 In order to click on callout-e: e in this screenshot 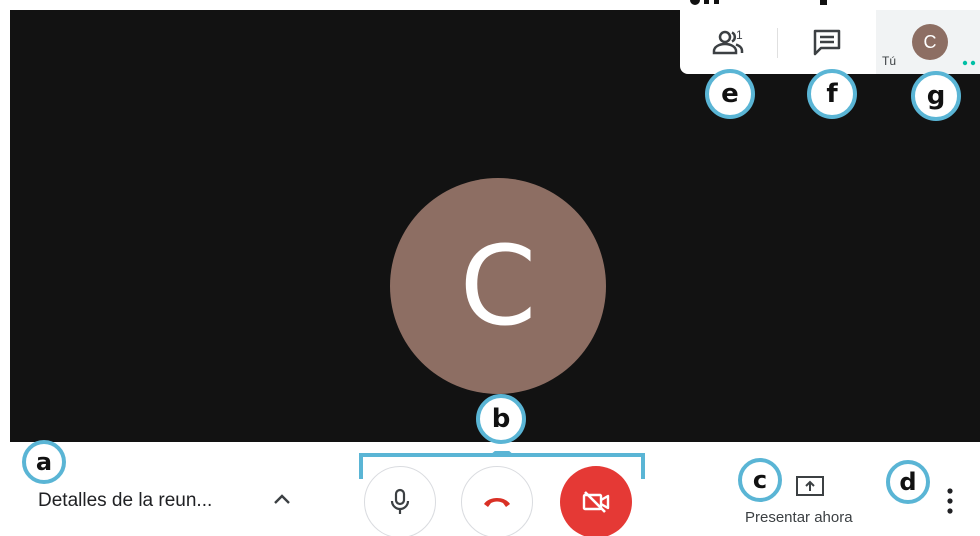, I will do `click(730, 94)`.